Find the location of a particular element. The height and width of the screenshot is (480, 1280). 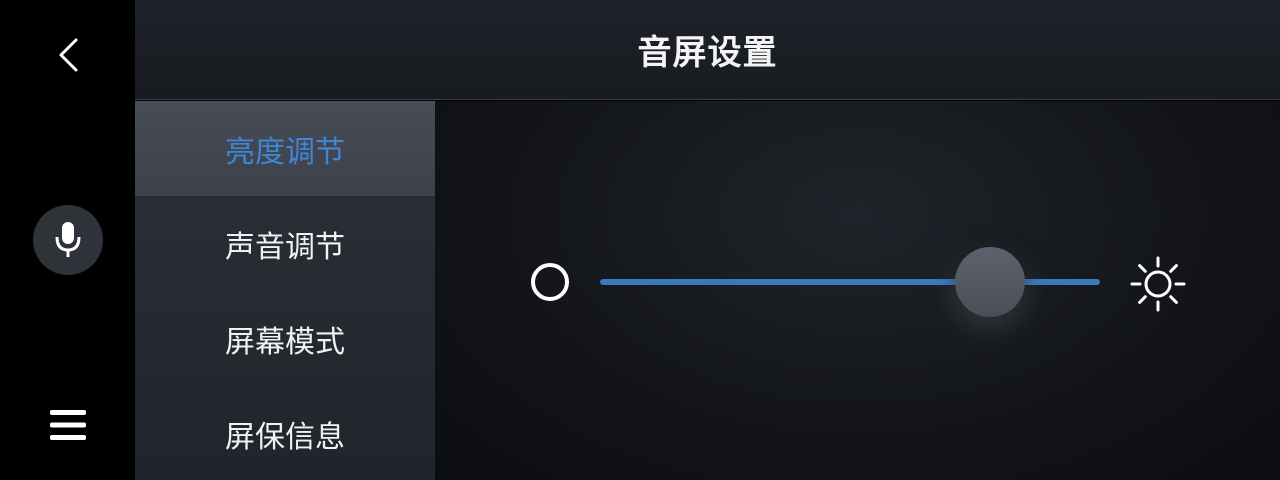

microphone-icon is located at coordinates (68, 239).